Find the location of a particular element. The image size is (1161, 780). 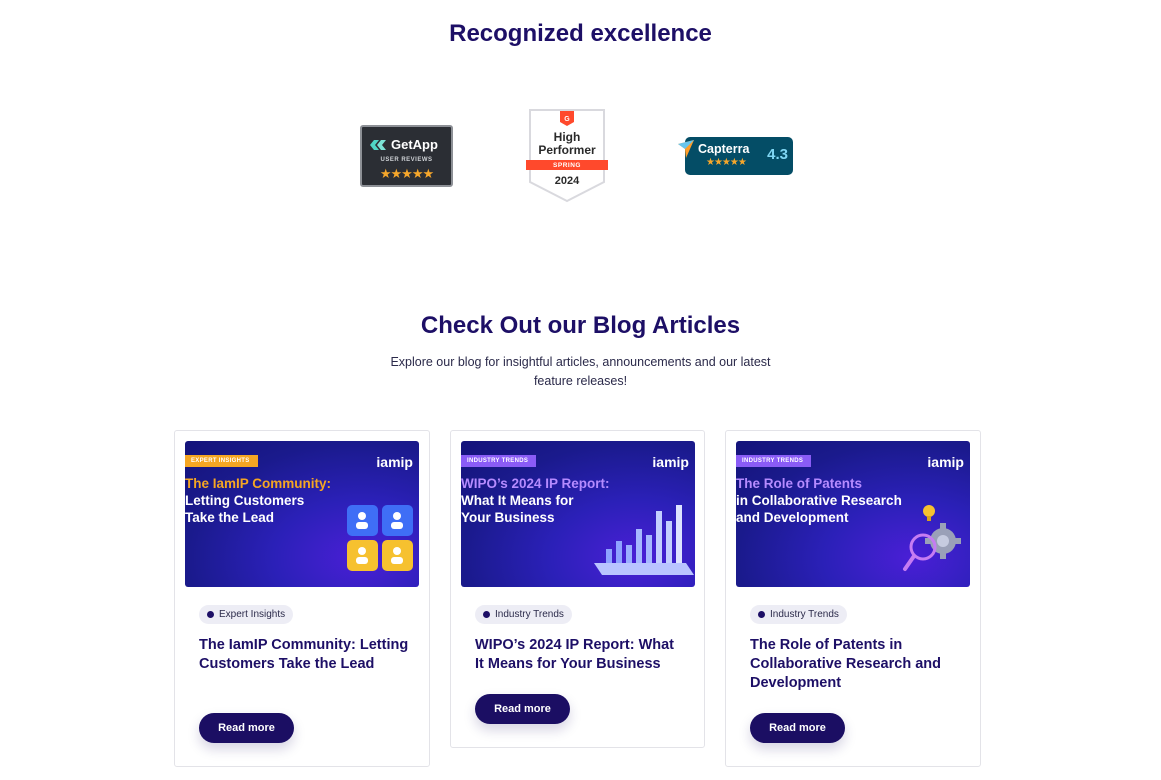

capterra-badge: Capterra ★★★★★ 4.3 is located at coordinates (735, 156).